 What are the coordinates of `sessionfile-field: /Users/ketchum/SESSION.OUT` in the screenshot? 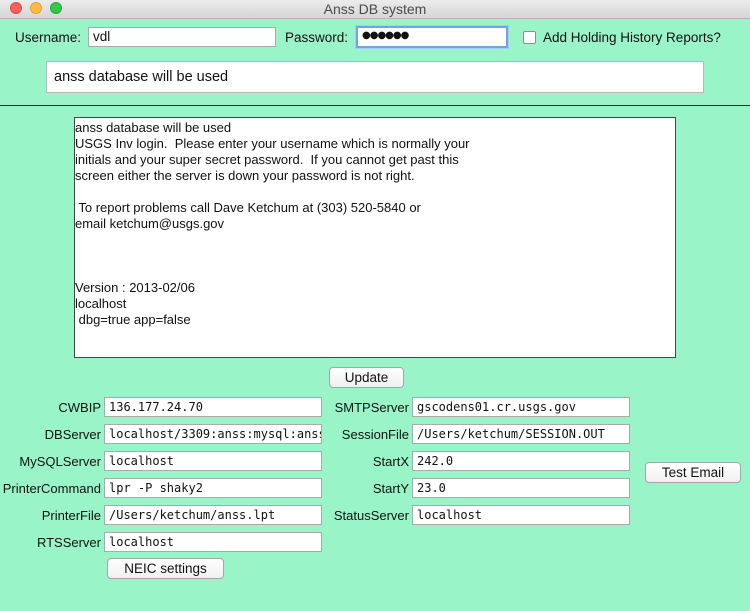 It's located at (521, 434).